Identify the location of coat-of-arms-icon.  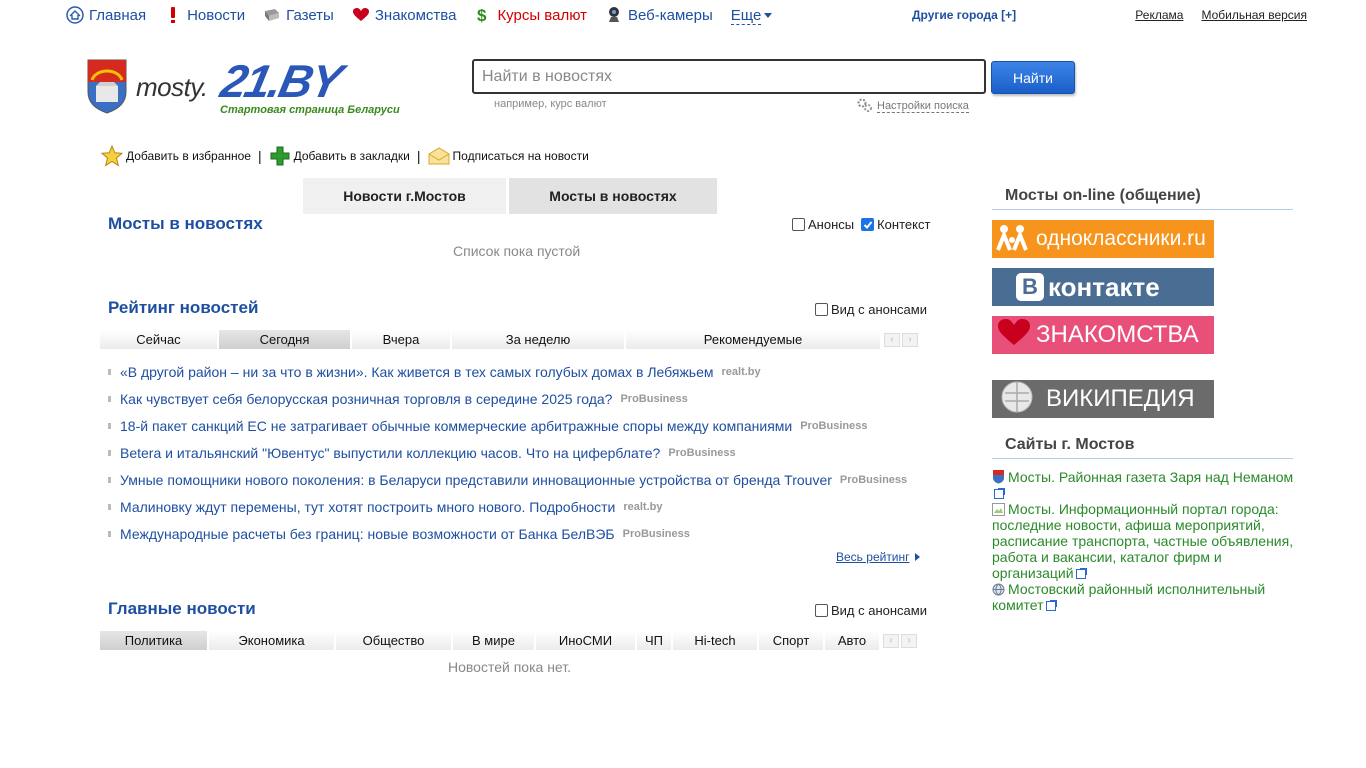
(107, 86).